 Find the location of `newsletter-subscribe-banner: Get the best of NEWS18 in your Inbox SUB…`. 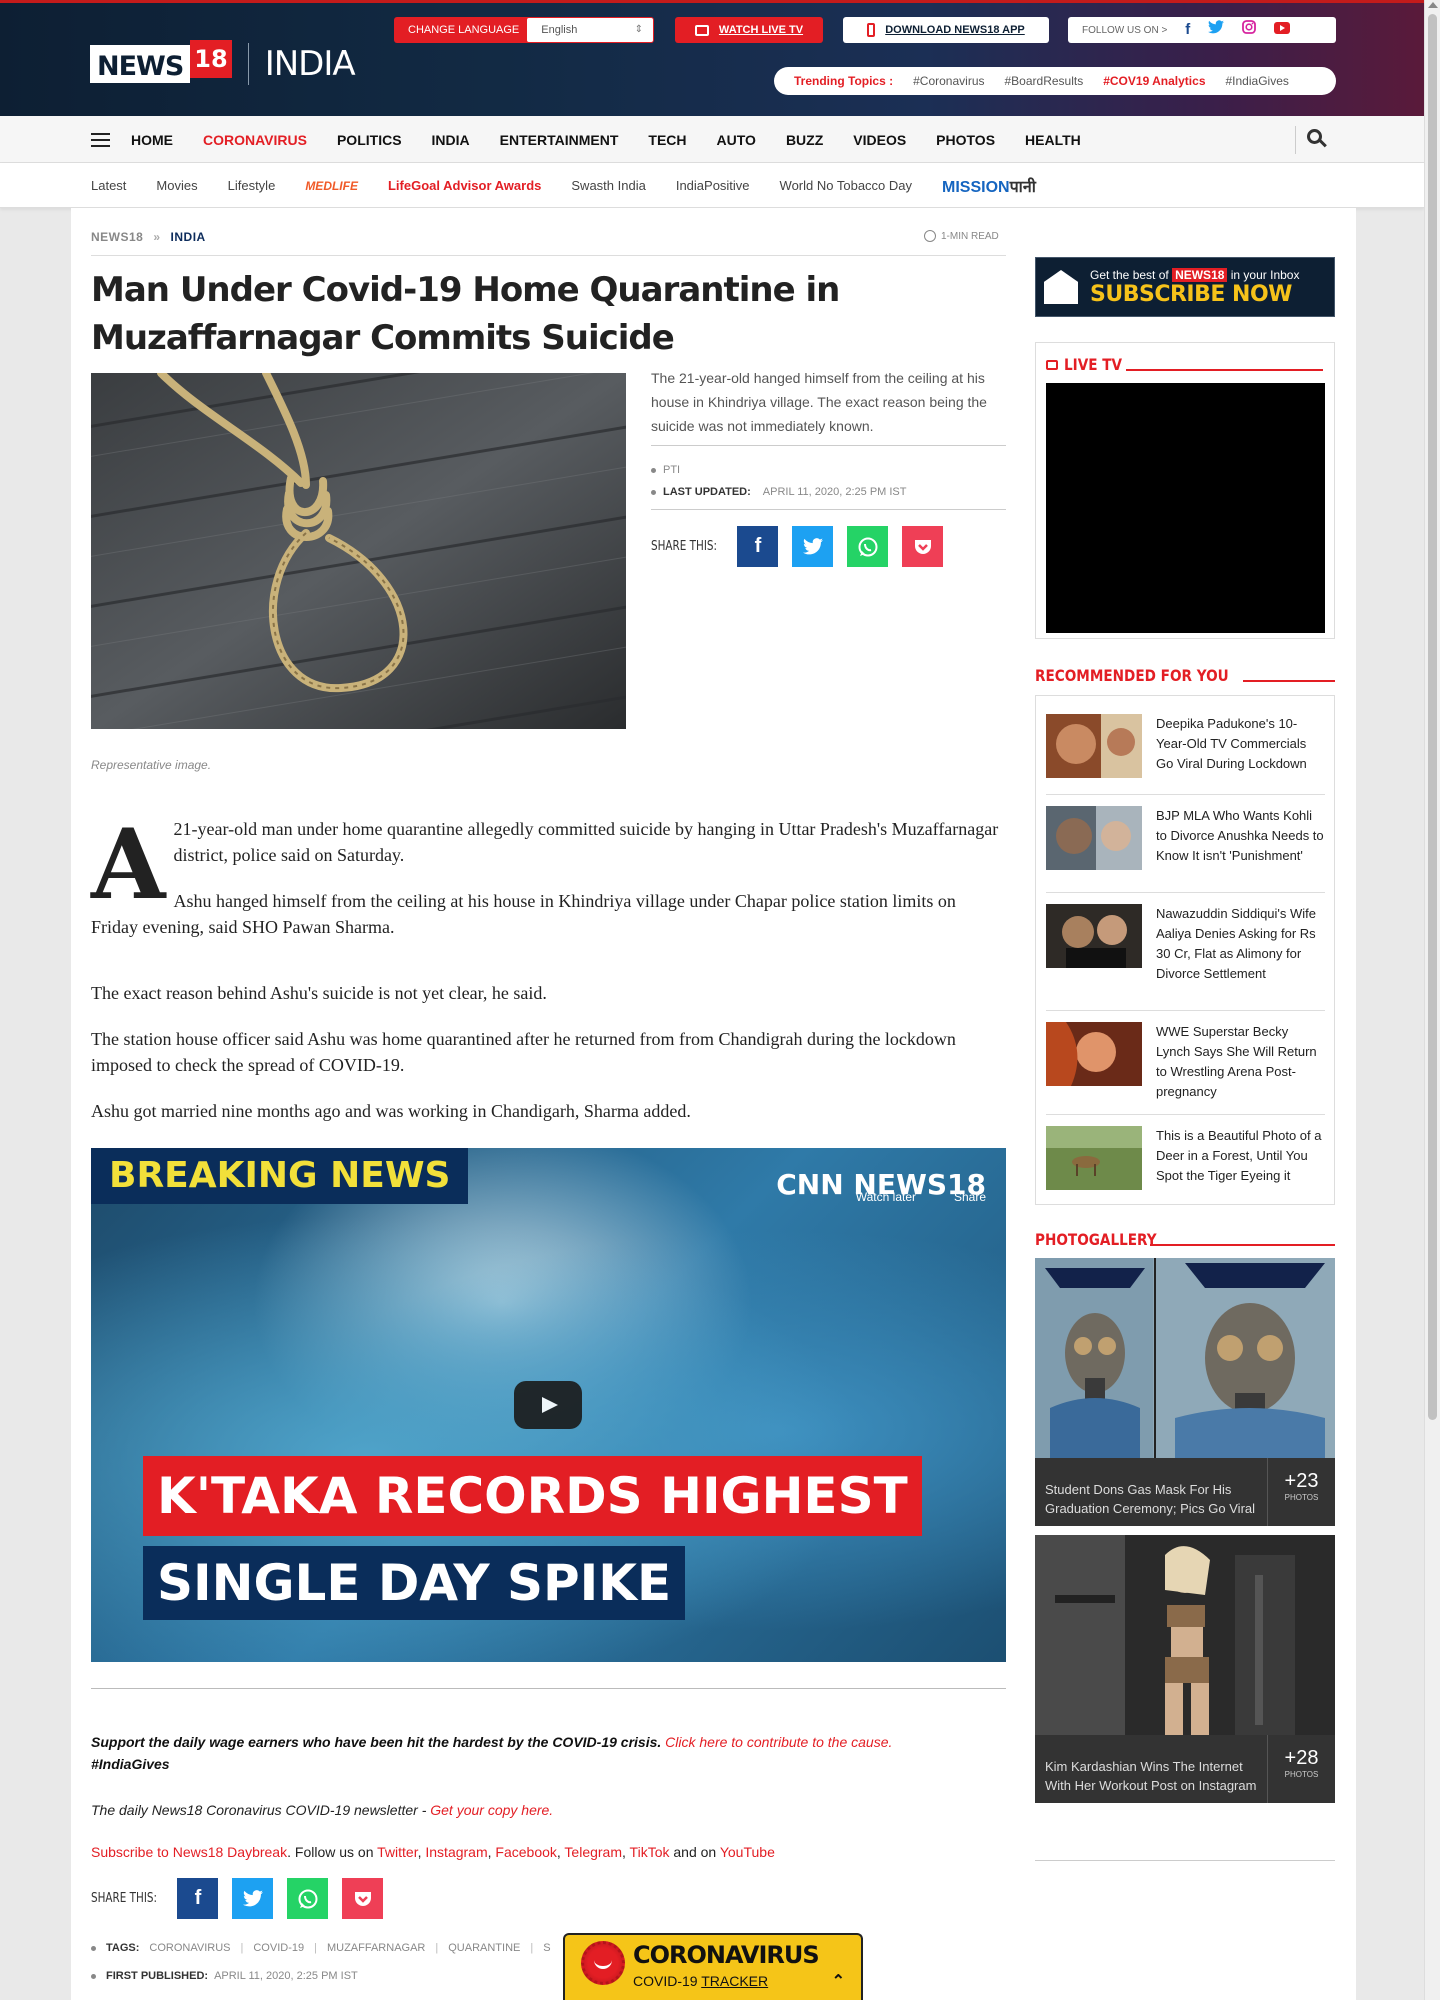

newsletter-subscribe-banner: Get the best of NEWS18 in your Inbox SUB… is located at coordinates (1185, 287).